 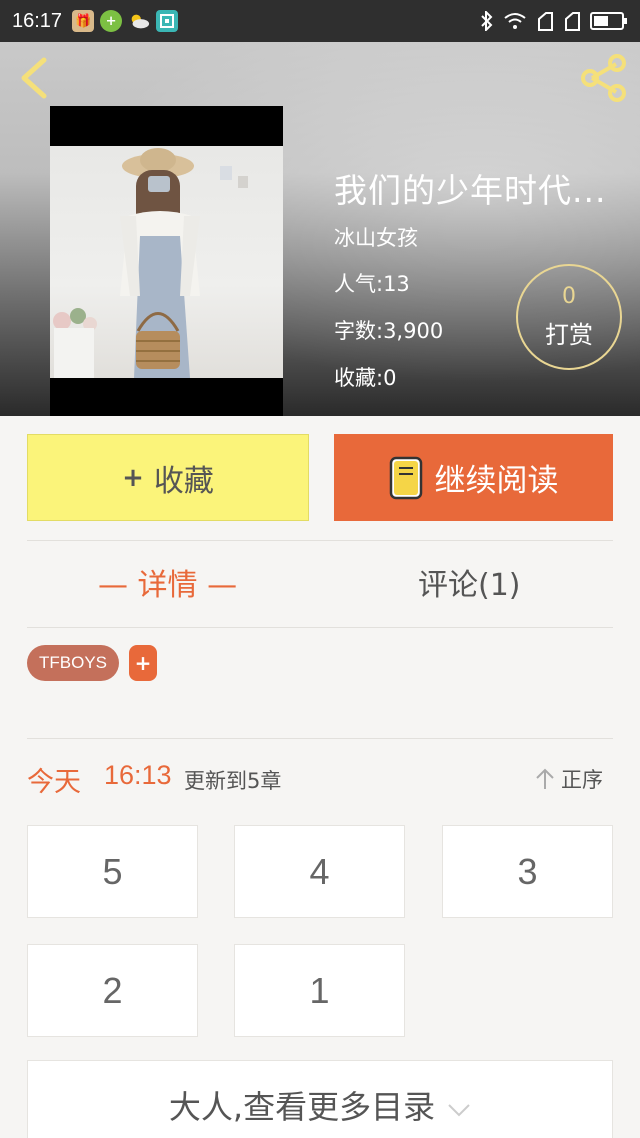 I want to click on battery-icon, so click(x=608, y=21).